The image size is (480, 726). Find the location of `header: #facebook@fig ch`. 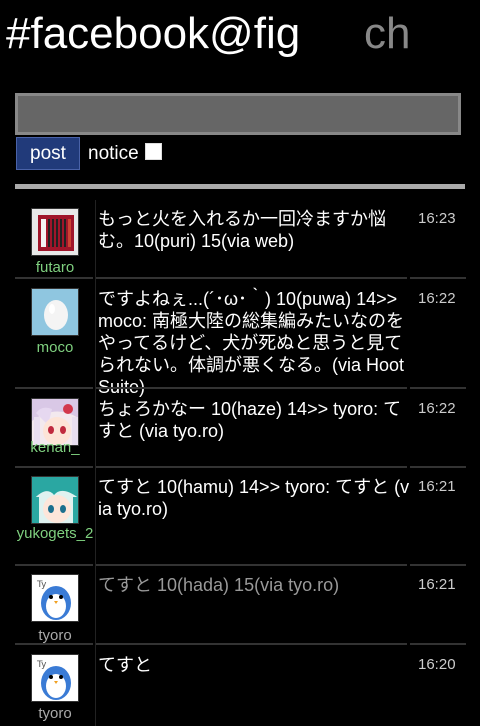

header: #facebook@fig ch is located at coordinates (240, 35).